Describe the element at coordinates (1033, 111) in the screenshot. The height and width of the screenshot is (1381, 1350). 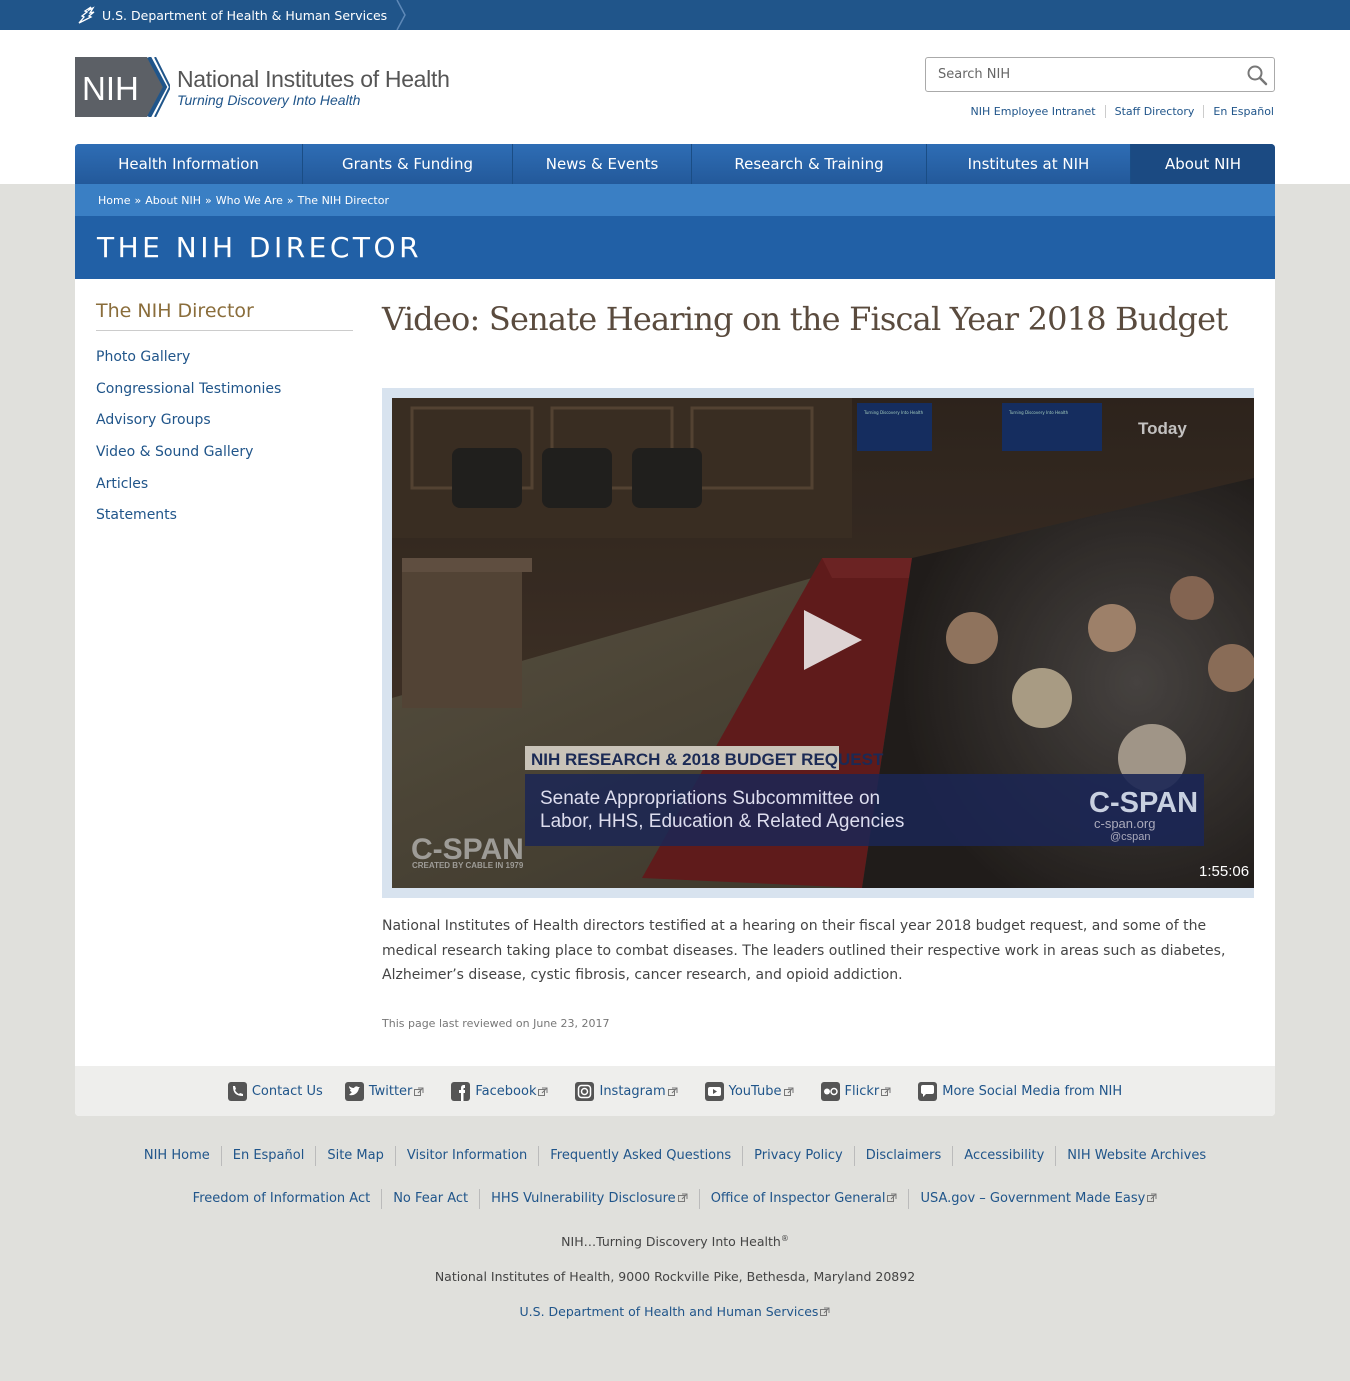
I see `employee-intranet-link: NIH Employee Intranet` at that location.